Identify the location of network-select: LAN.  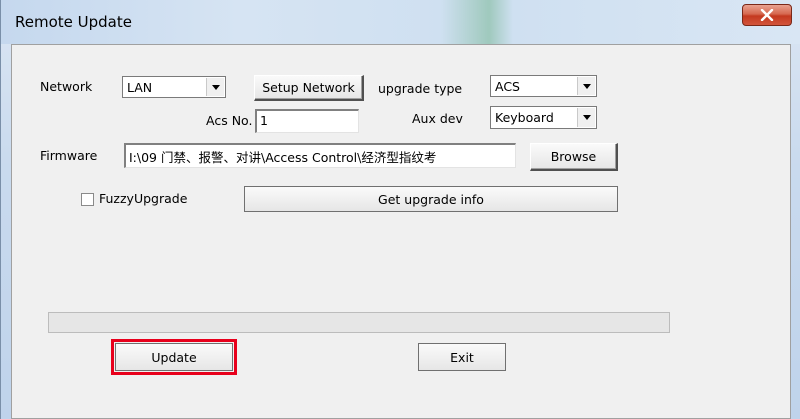
(174, 87).